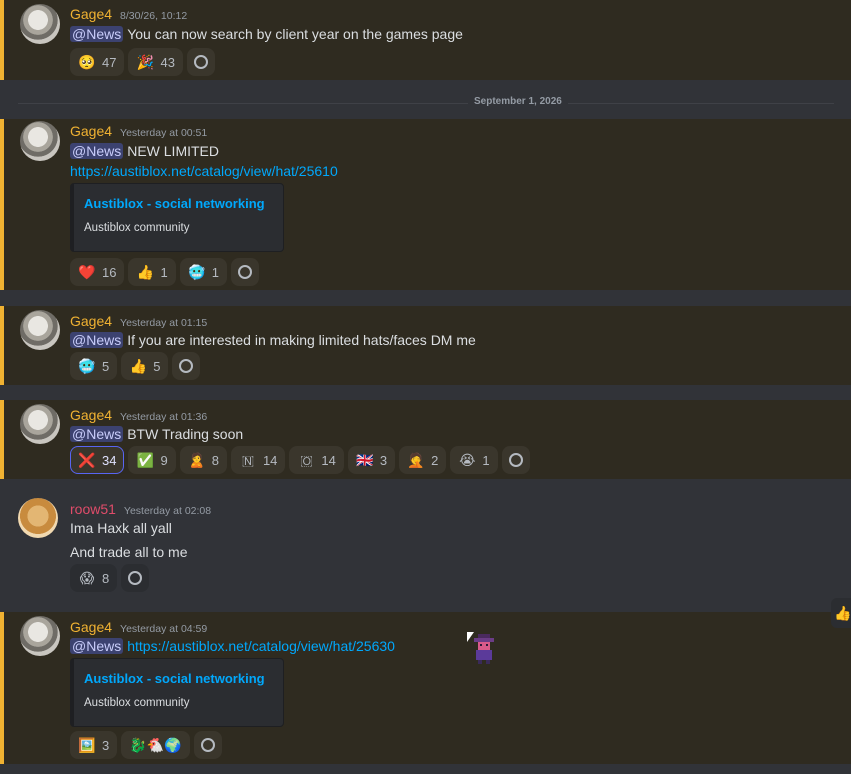 This screenshot has width=851, height=774. I want to click on message-text: Ima Haxk all yall, so click(121, 528).